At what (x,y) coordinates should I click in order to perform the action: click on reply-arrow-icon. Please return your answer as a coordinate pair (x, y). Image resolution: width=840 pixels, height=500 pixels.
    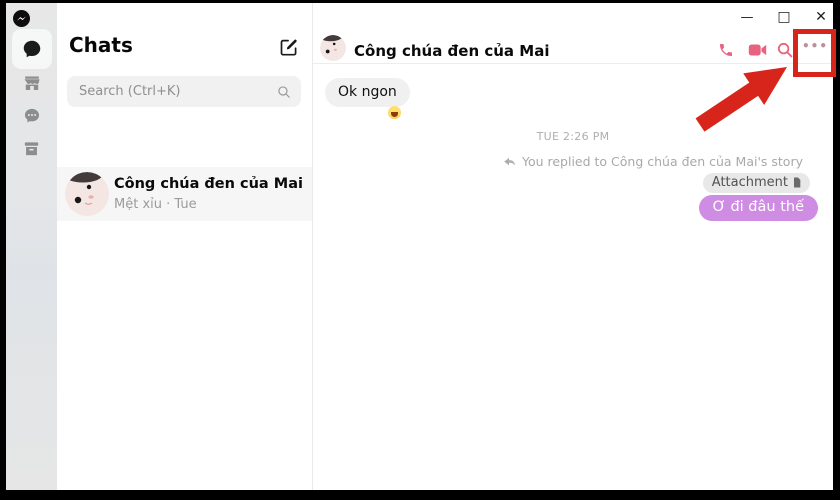
    Looking at the image, I should click on (510, 161).